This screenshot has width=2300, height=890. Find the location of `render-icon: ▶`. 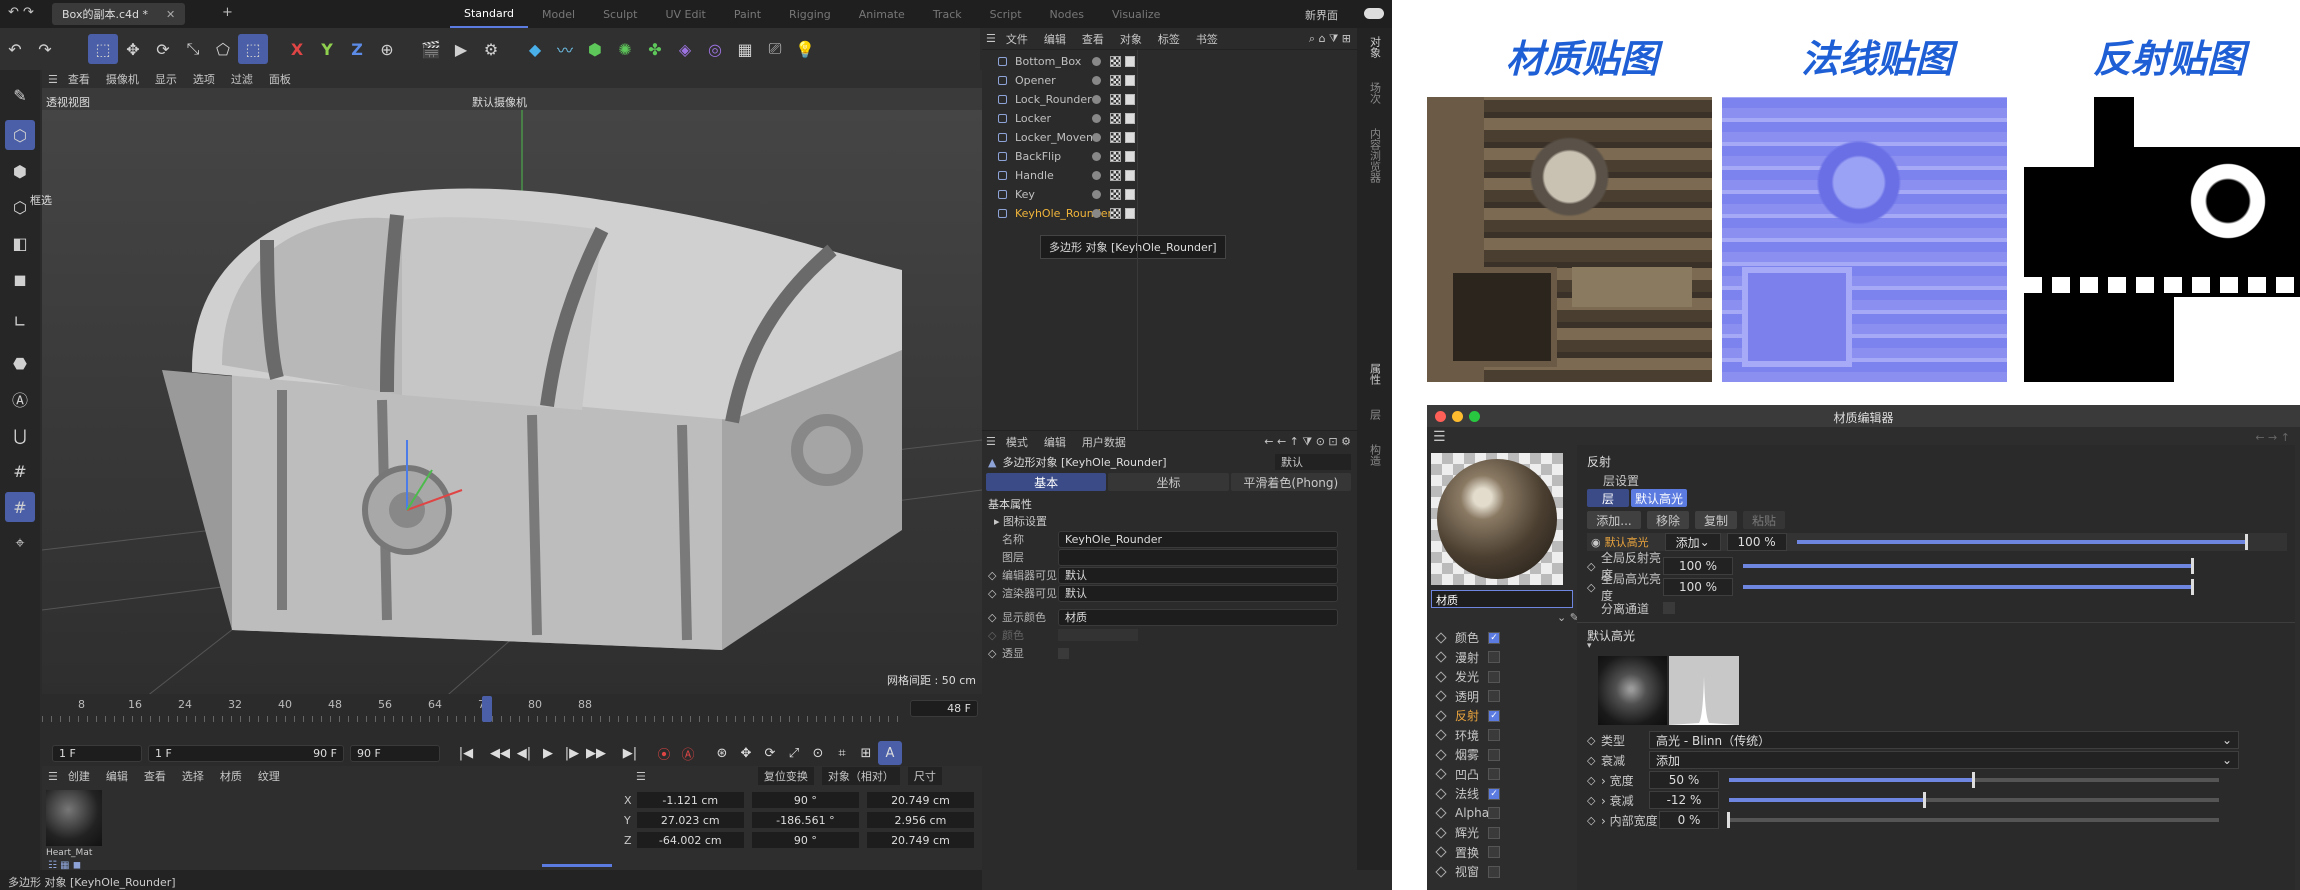

render-icon: ▶ is located at coordinates (461, 49).